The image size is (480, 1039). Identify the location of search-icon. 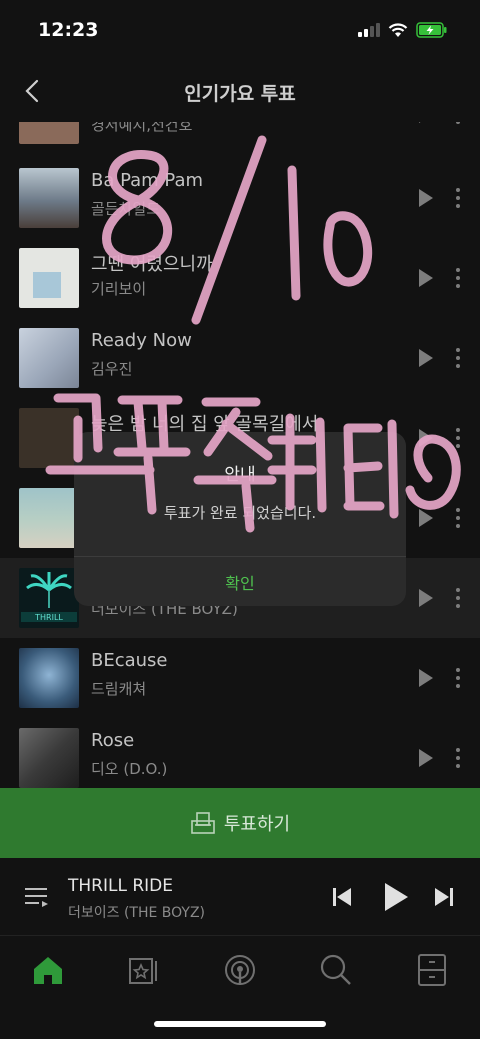
(336, 970).